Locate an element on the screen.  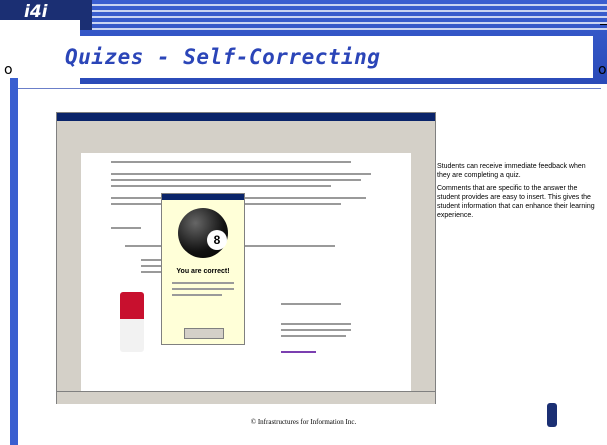
footer-copyright: © Infrastructures for Information Inc. is located at coordinates (303, 422).